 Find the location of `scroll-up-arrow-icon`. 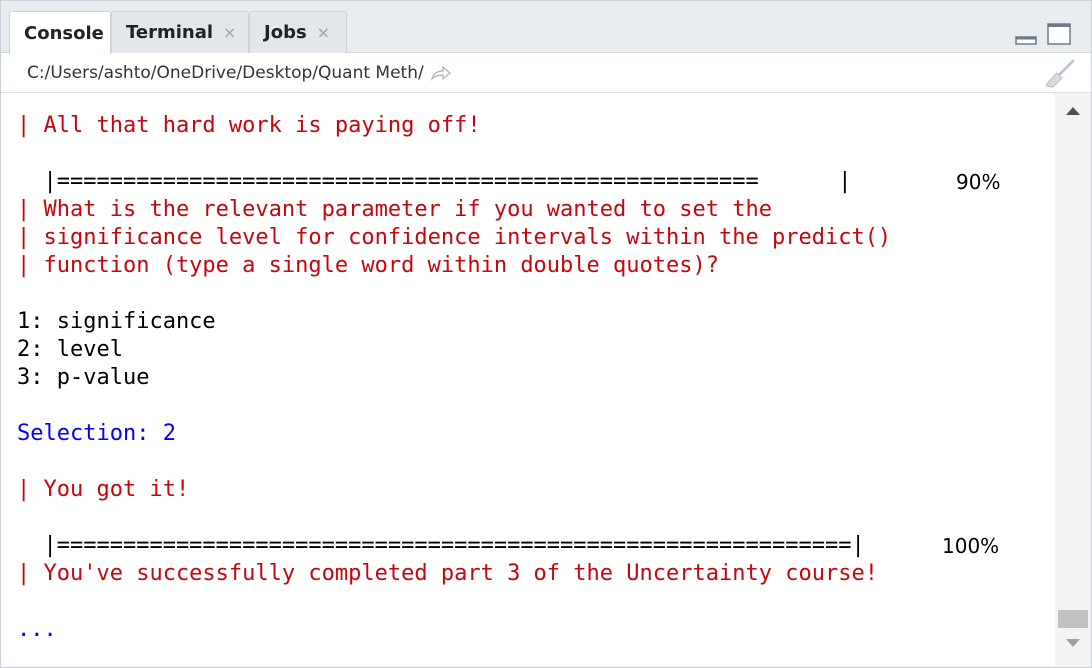

scroll-up-arrow-icon is located at coordinates (1073, 111).